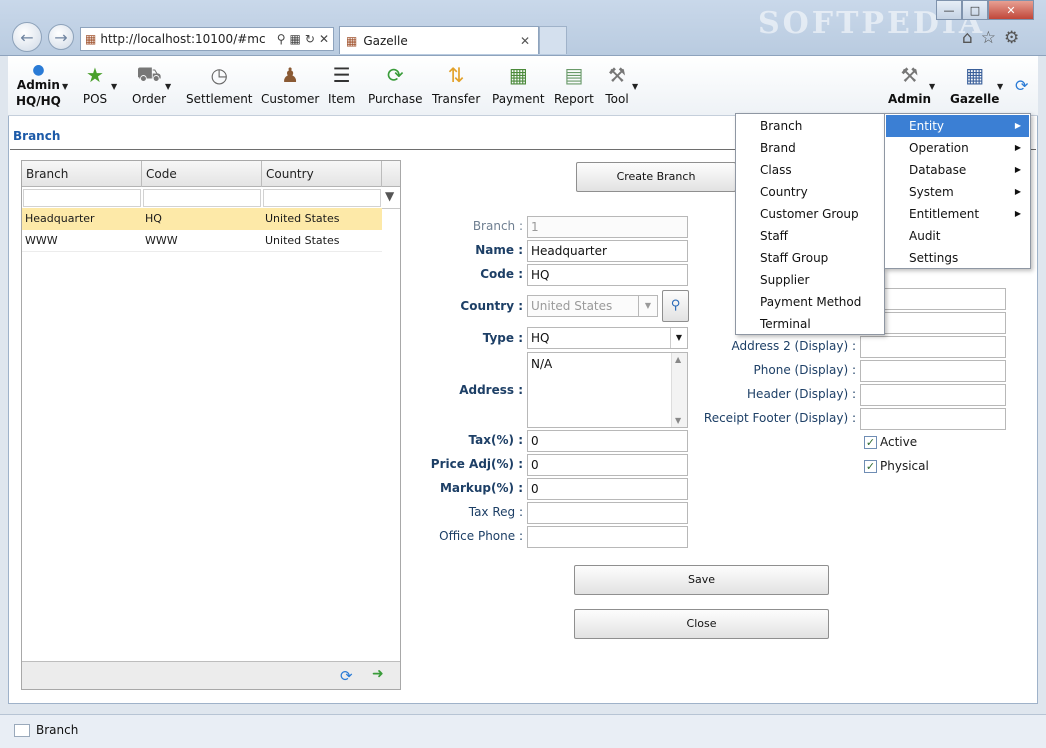 The image size is (1046, 748). I want to click on branch-id-field: 1, so click(607, 227).